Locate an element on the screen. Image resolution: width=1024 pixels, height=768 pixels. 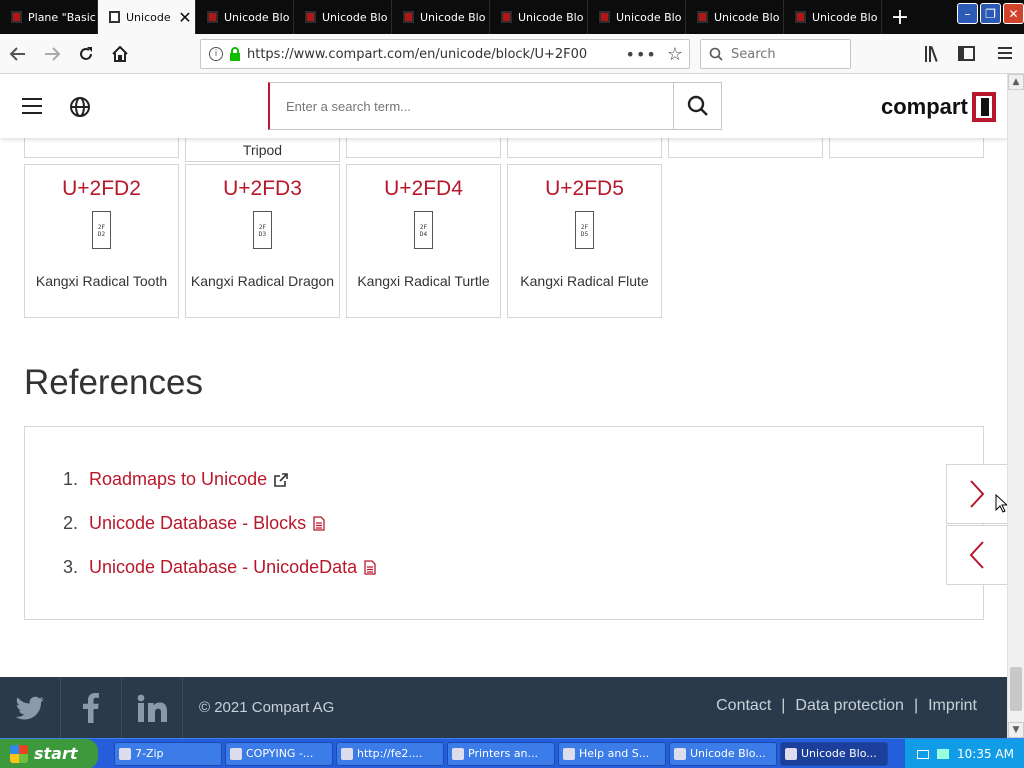
bookmark-star-icon: ☆ is located at coordinates (675, 54).